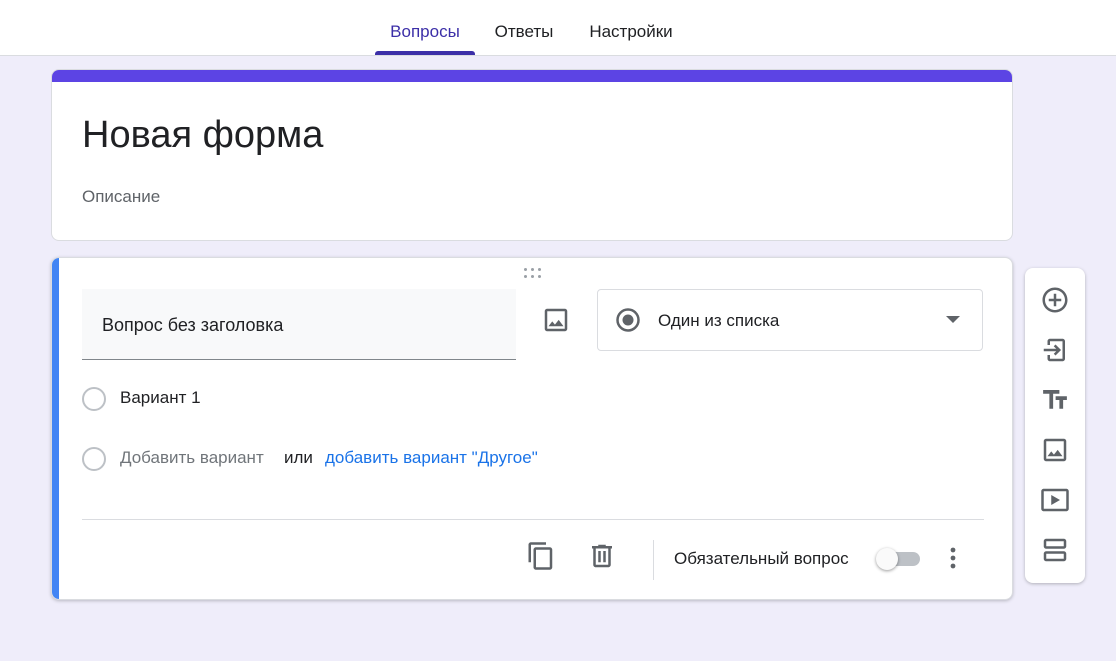 Image resolution: width=1116 pixels, height=661 pixels. What do you see at coordinates (532, 76) in the screenshot?
I see `form-accent-bar` at bounding box center [532, 76].